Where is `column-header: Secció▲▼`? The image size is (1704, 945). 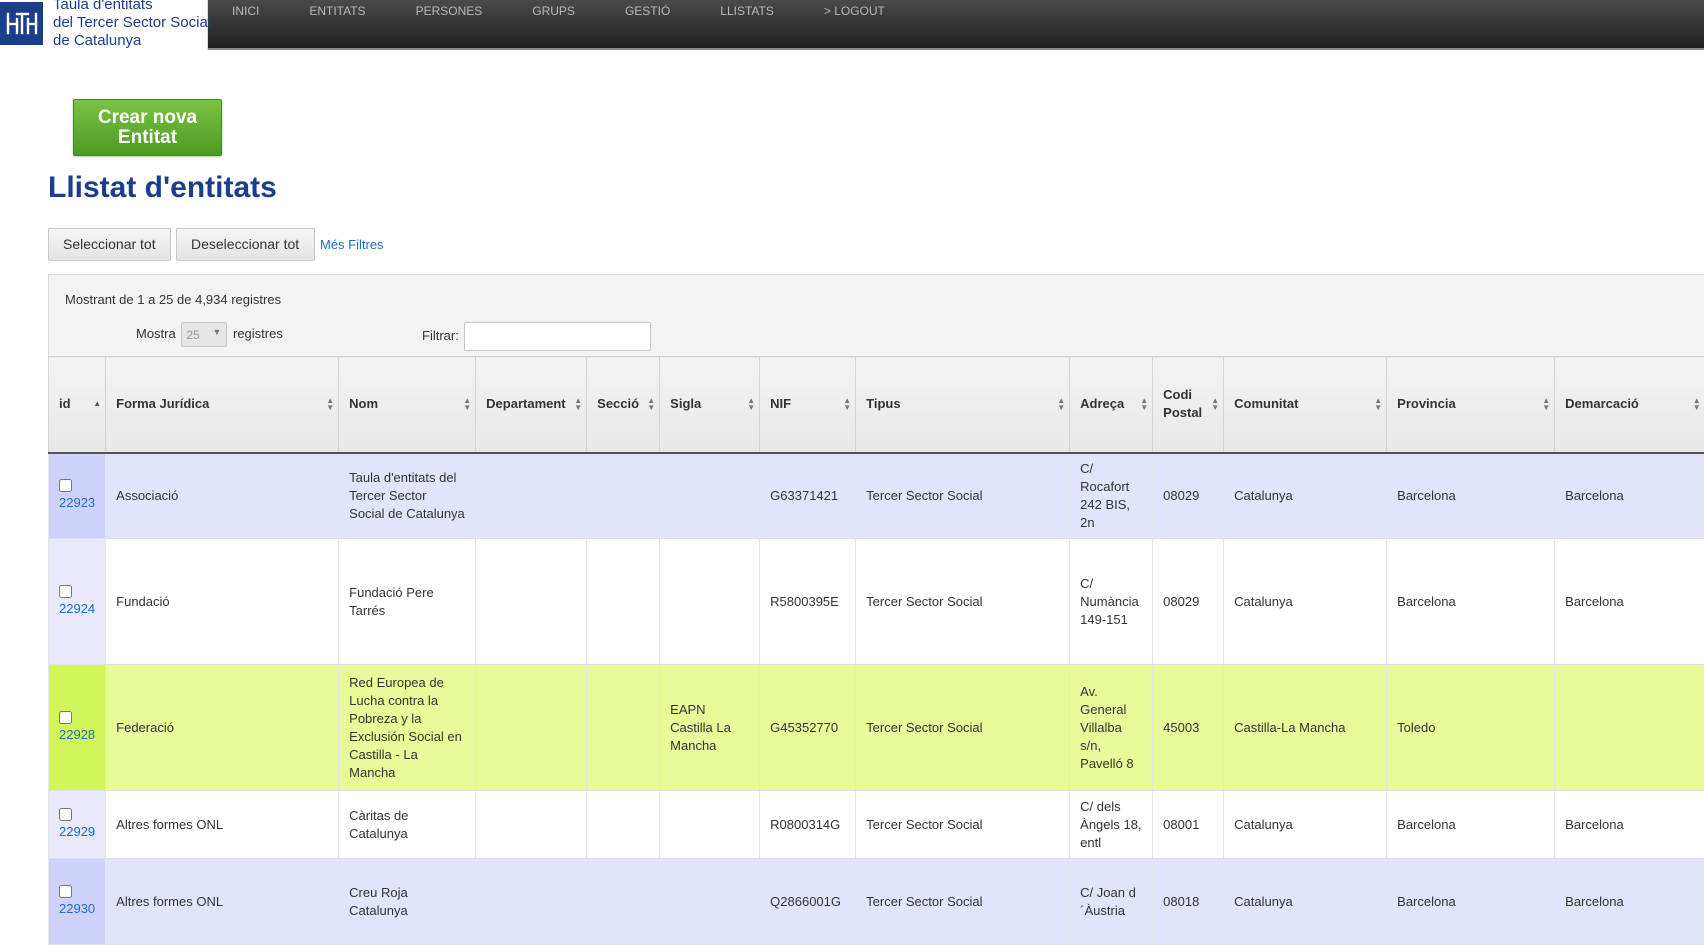 column-header: Secció▲▼ is located at coordinates (623, 405).